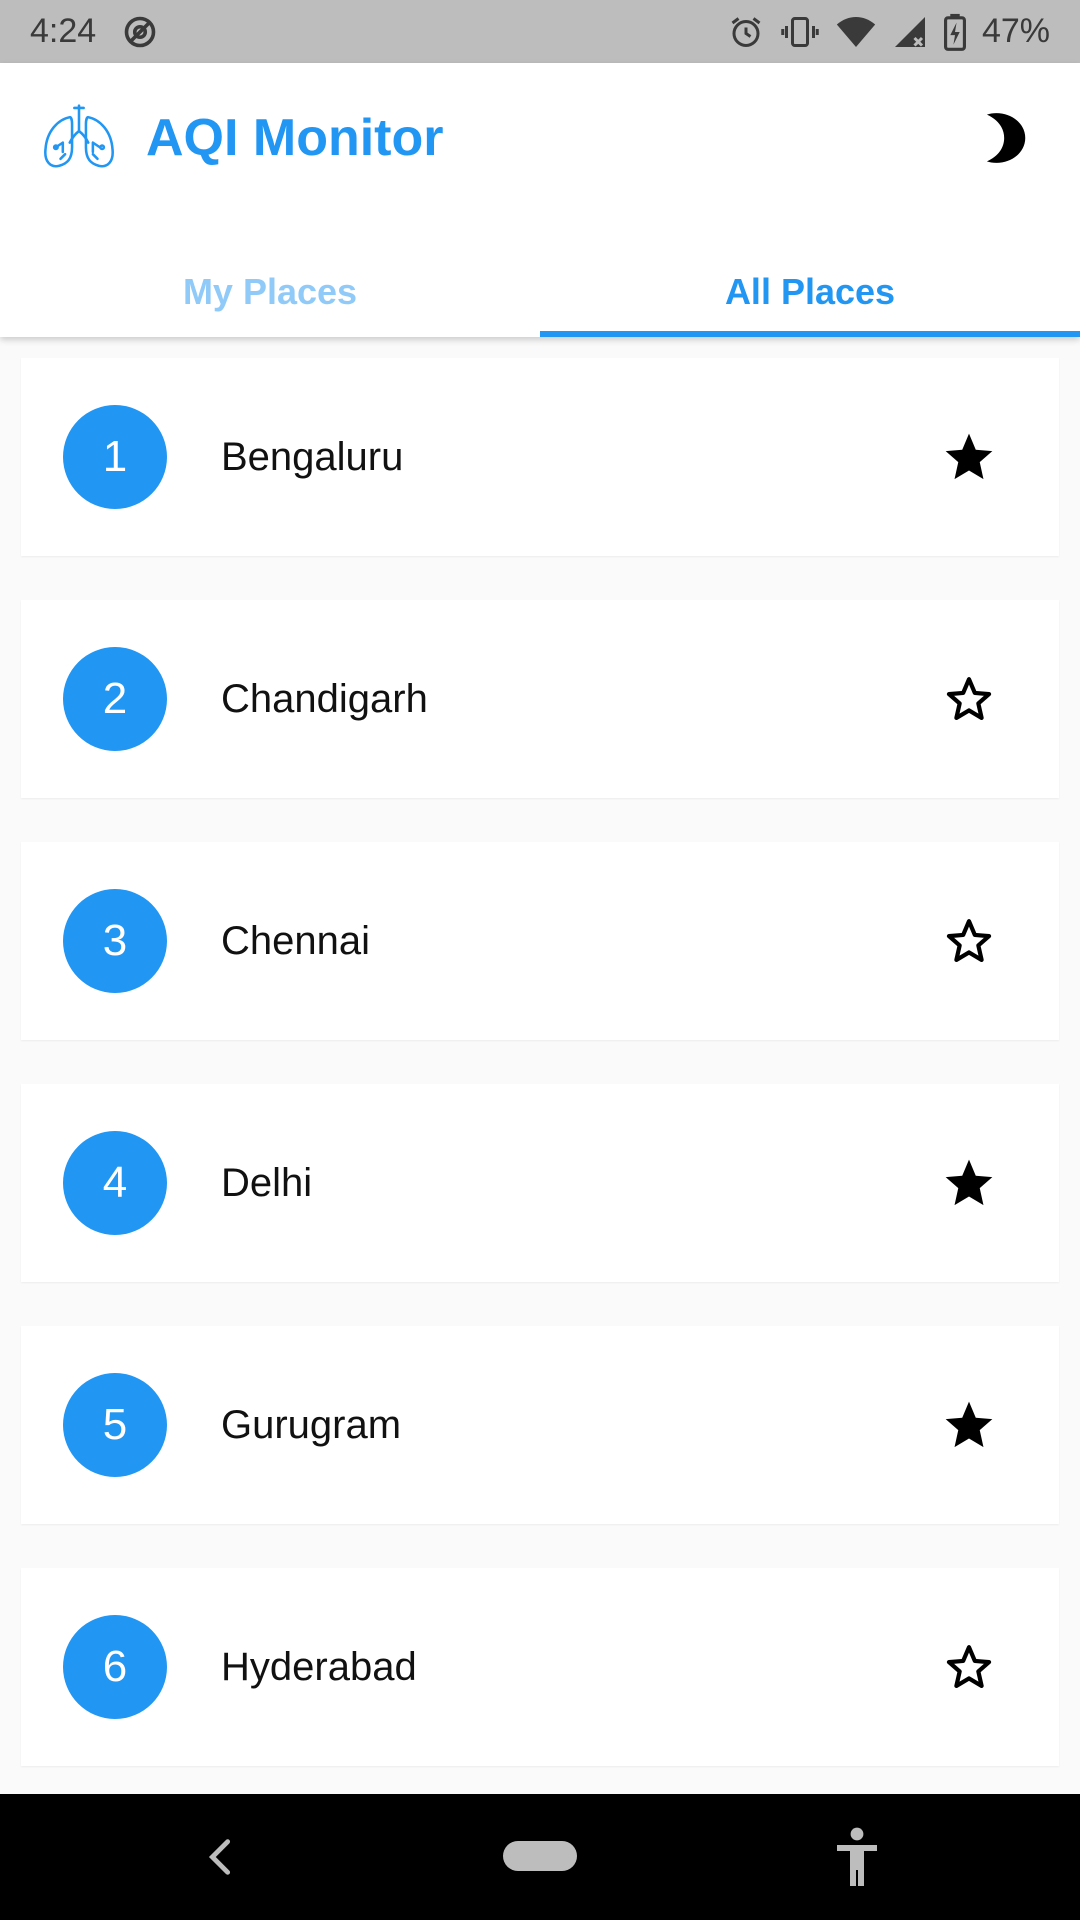  Describe the element at coordinates (115, 1667) in the screenshot. I see `rank-badge: 6` at that location.